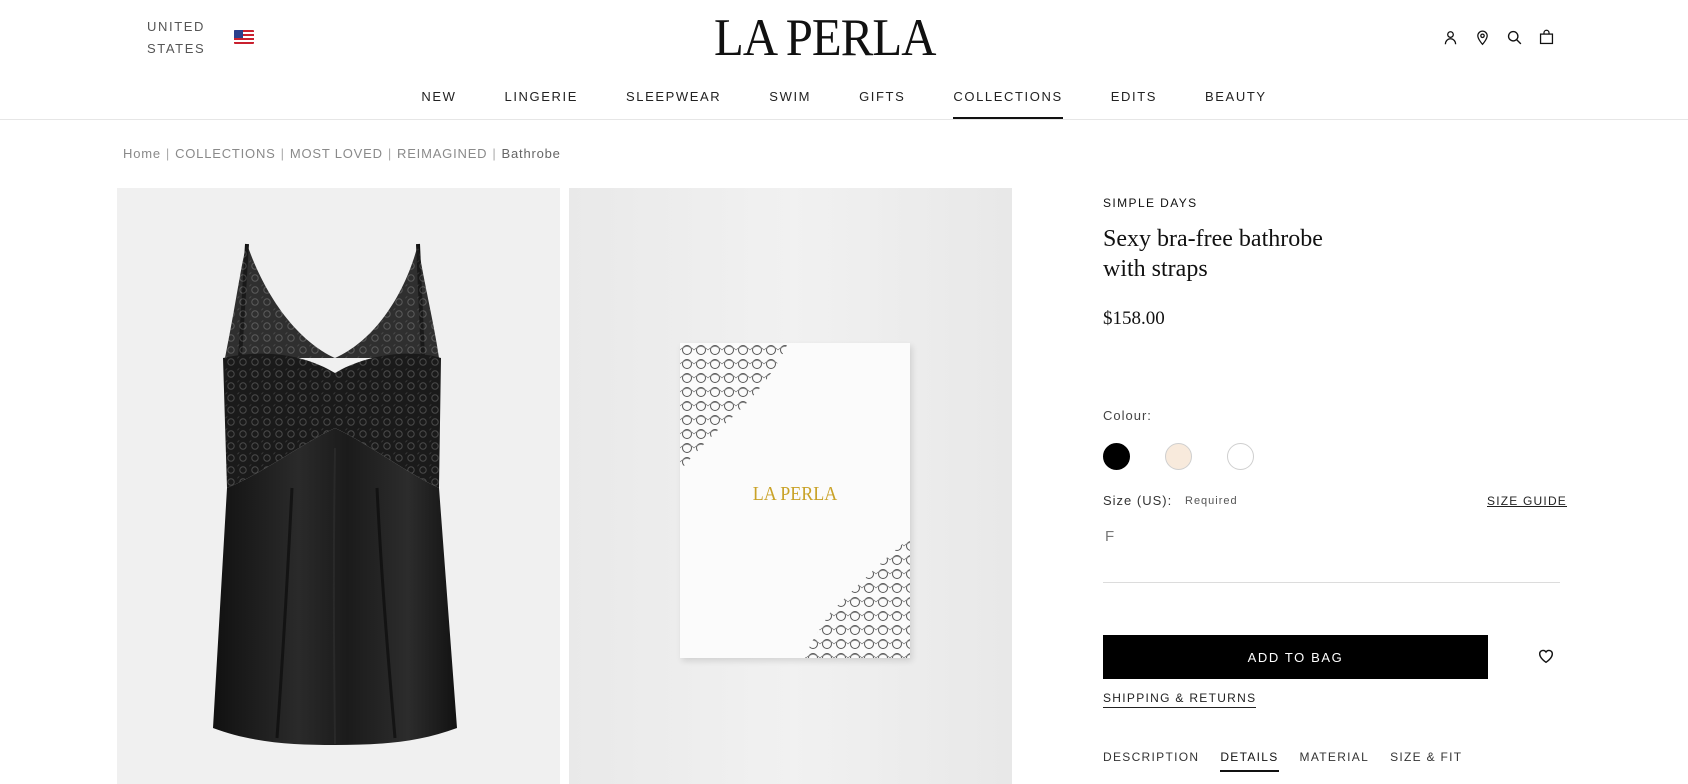 The width and height of the screenshot is (1688, 784). Describe the element at coordinates (1150, 203) in the screenshot. I see `product-brand: SIMPLE DAYS` at that location.